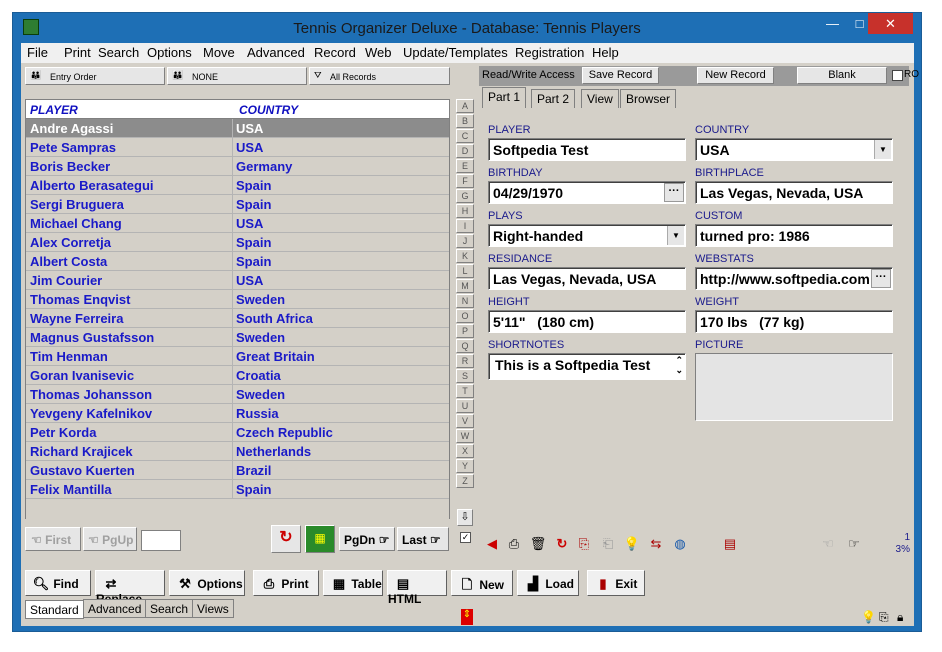  Describe the element at coordinates (237, 147) in the screenshot. I see `table-row: Pete Sampras USA` at that location.